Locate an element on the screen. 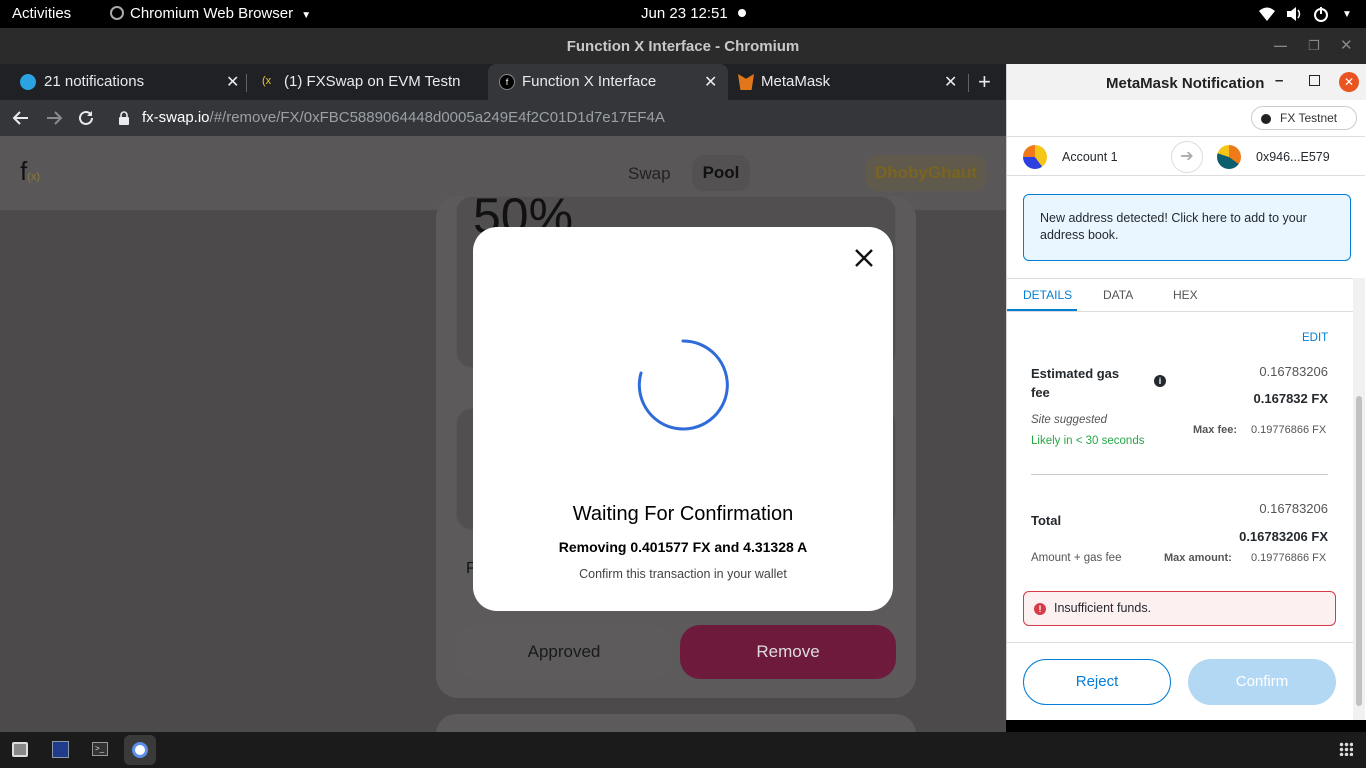  confirm-button: Confirm is located at coordinates (1262, 682).